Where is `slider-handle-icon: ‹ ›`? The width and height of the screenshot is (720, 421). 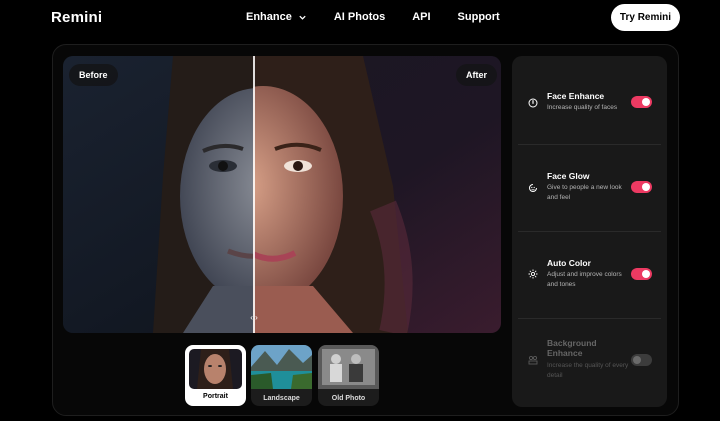
slider-handle-icon: ‹ › is located at coordinates (254, 318).